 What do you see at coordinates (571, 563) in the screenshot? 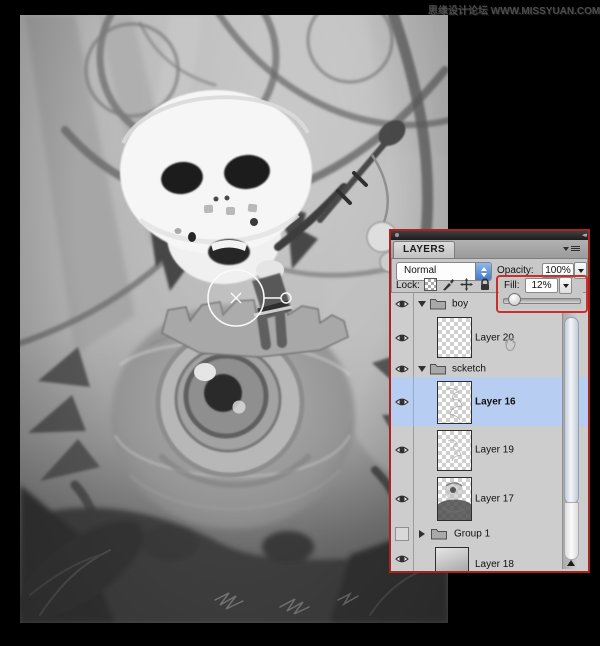
I see `scroll-up-arrow-icon` at bounding box center [571, 563].